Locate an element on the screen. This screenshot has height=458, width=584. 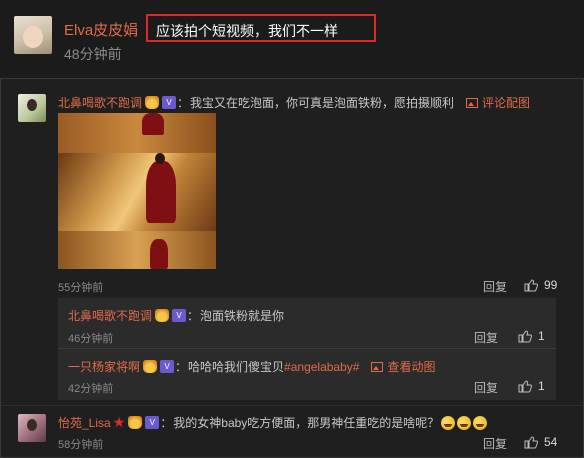
subcomment-username: 北鼻喝歌不跑调 is located at coordinates (110, 315).